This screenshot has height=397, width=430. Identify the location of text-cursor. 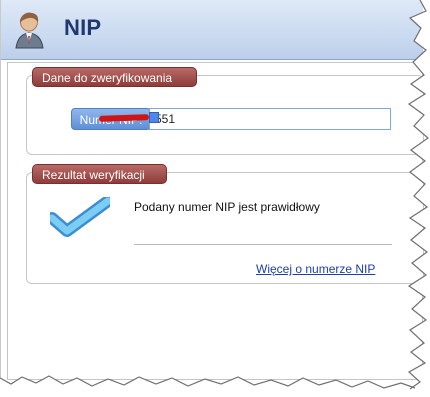
(154, 117).